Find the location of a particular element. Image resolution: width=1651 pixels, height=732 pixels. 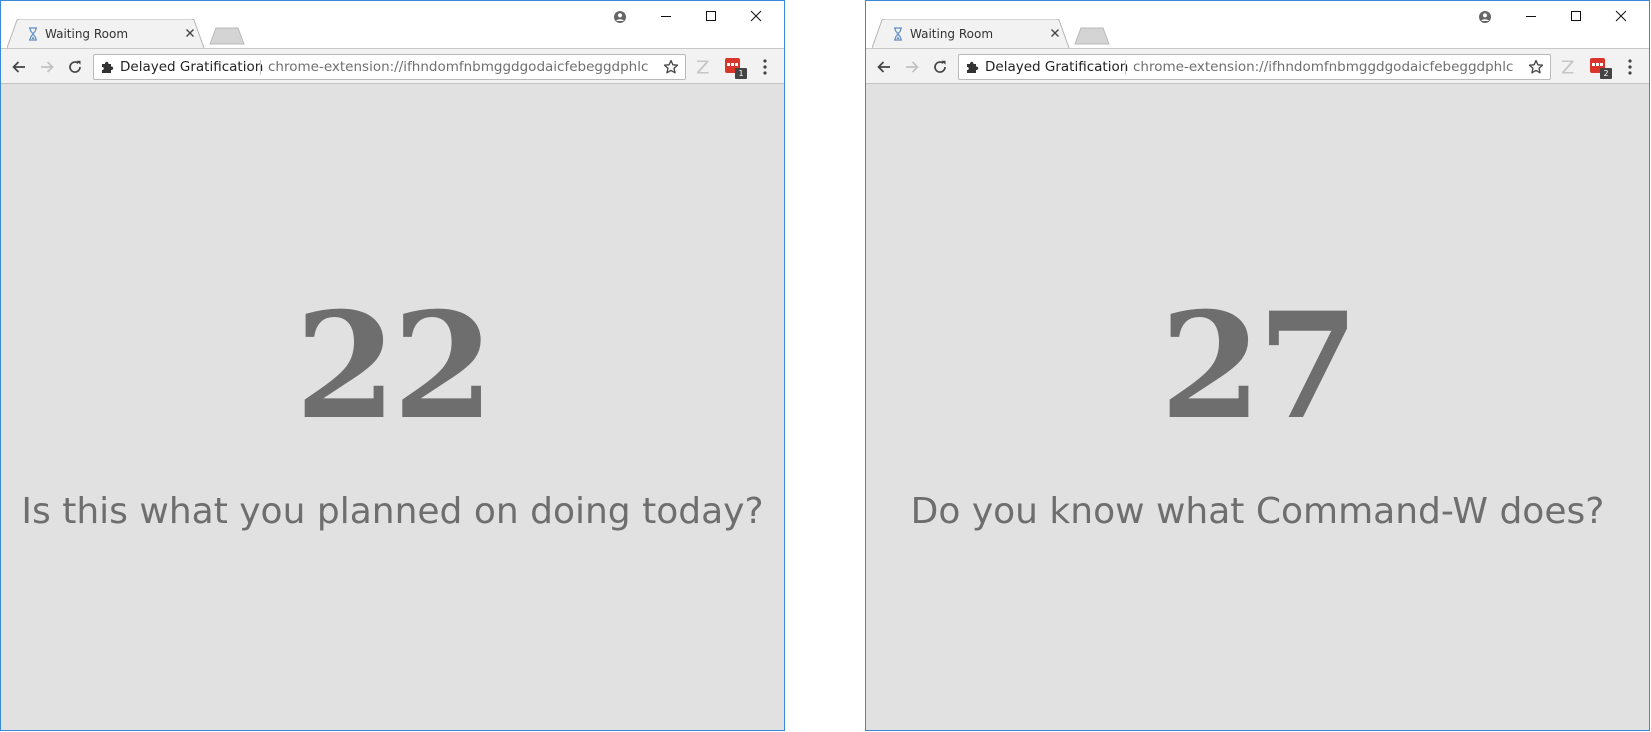

countdown-number: 27 is located at coordinates (1259, 366).